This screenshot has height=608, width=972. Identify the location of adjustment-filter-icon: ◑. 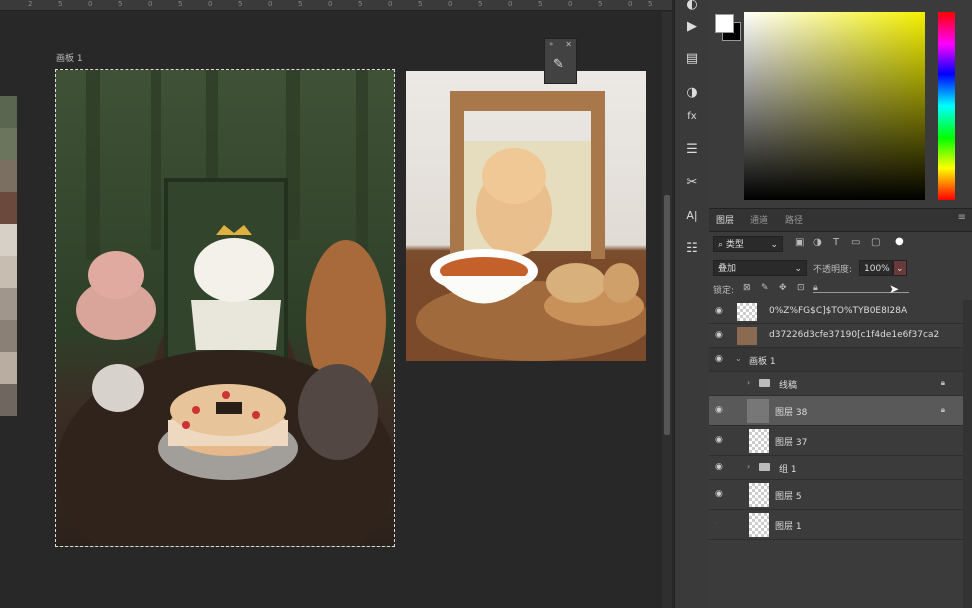
(817, 242).